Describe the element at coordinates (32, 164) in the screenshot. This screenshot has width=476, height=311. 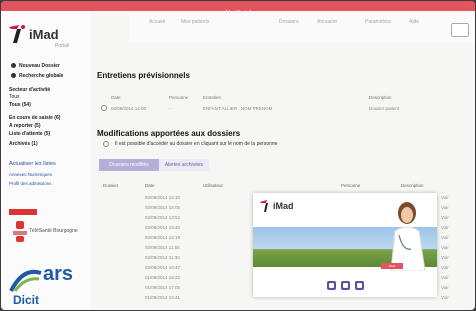
I see `sidebar-link-actualiser: Actualiser les listes` at that location.